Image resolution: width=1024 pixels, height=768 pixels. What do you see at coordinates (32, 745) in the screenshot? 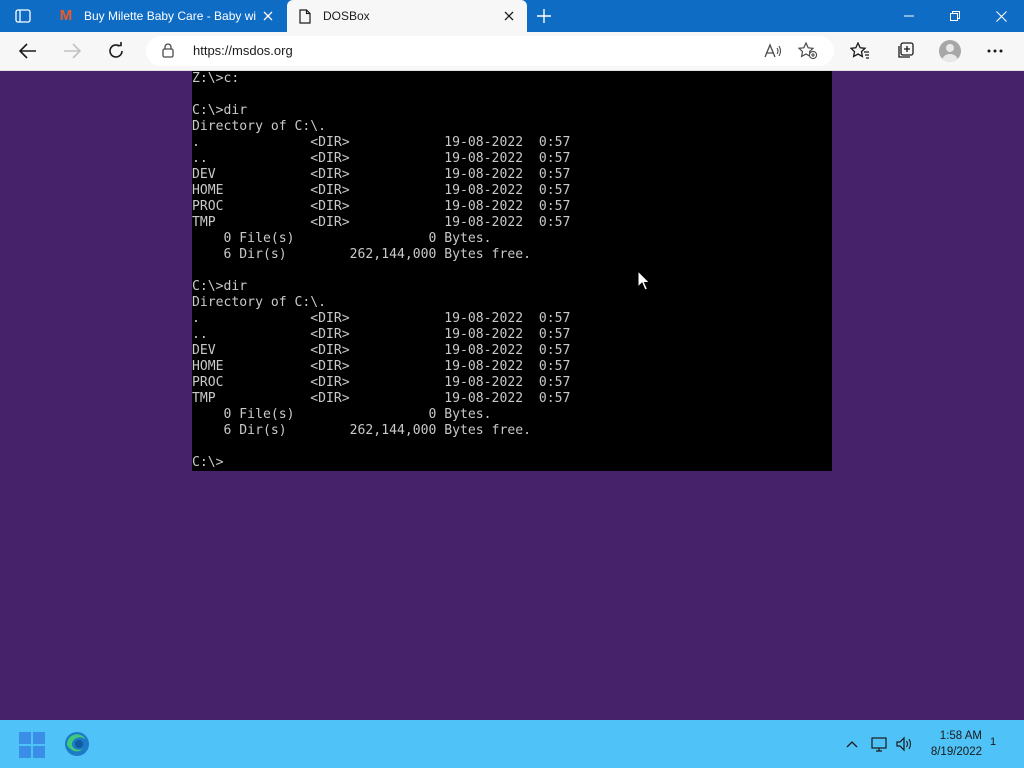
I see `windows-start-icon` at bounding box center [32, 745].